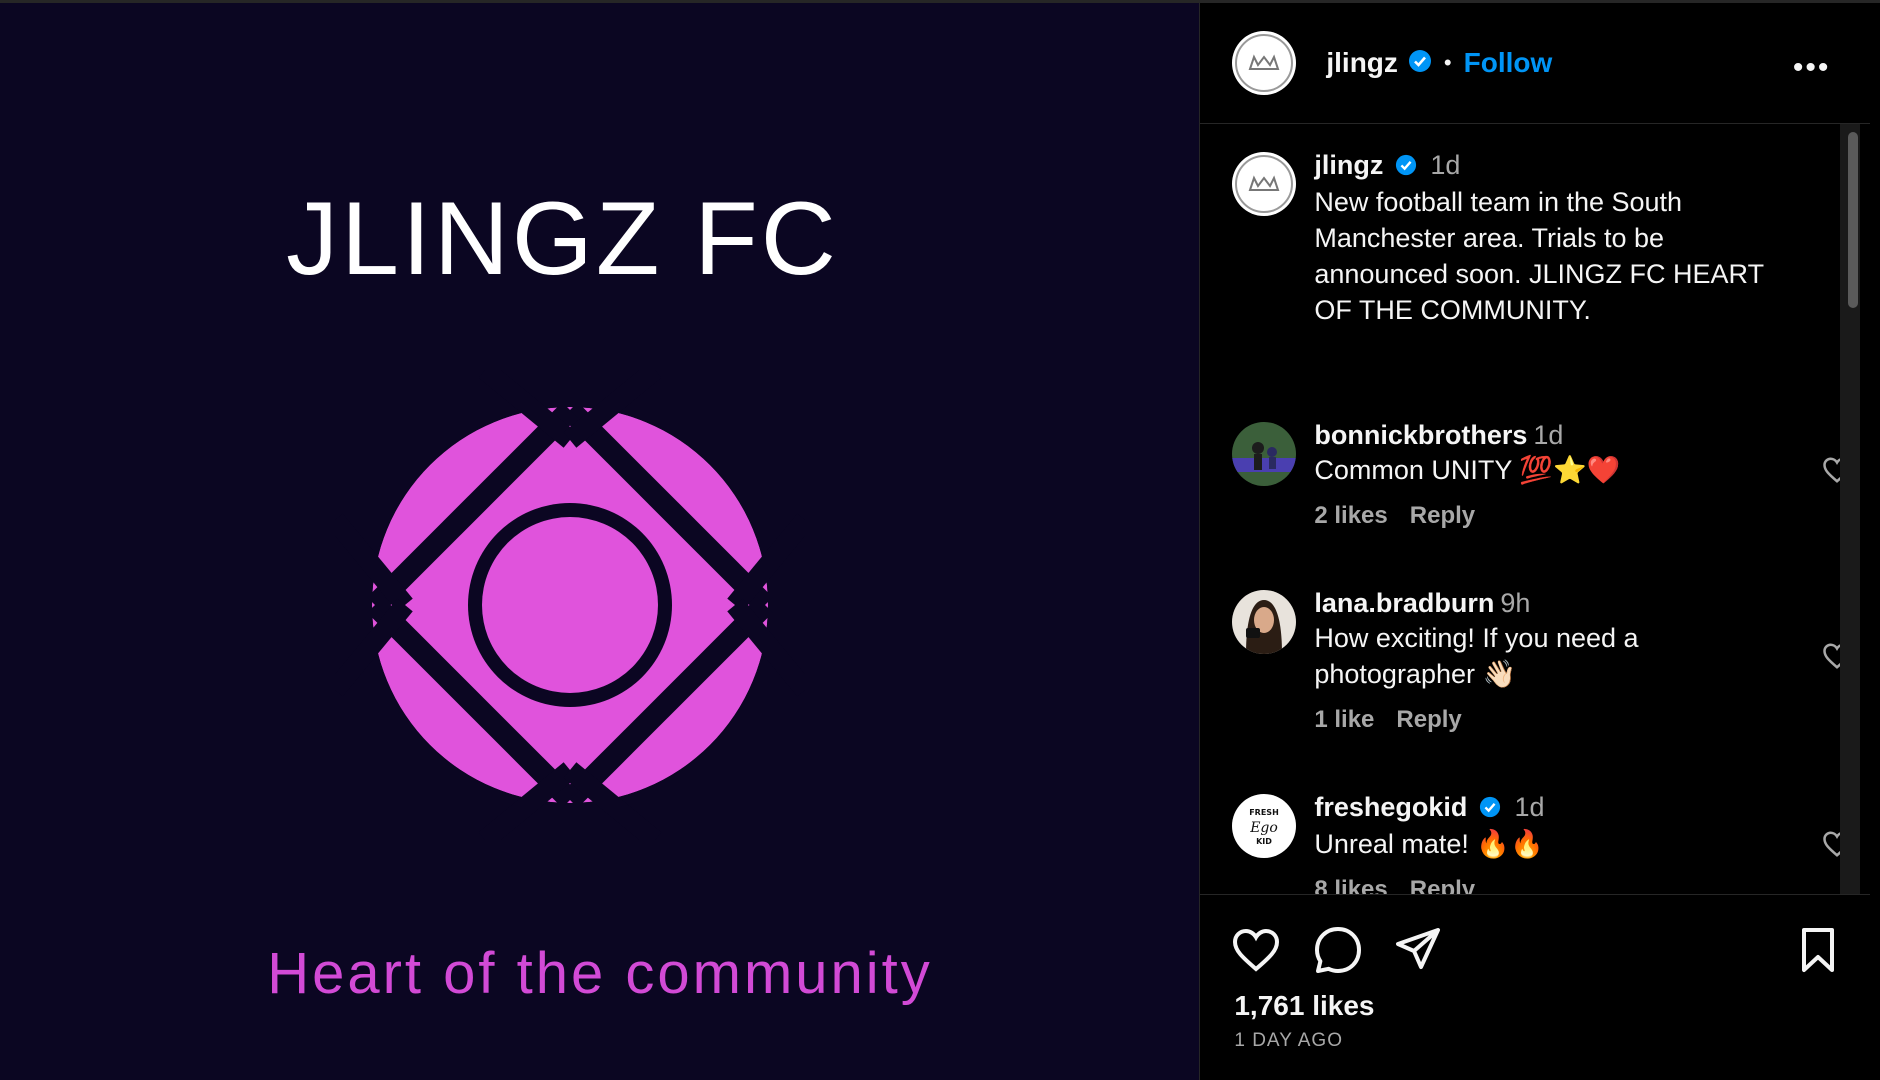 Image resolution: width=1880 pixels, height=1080 pixels. What do you see at coordinates (1853, 220) in the screenshot?
I see `scrollbar-thumb` at bounding box center [1853, 220].